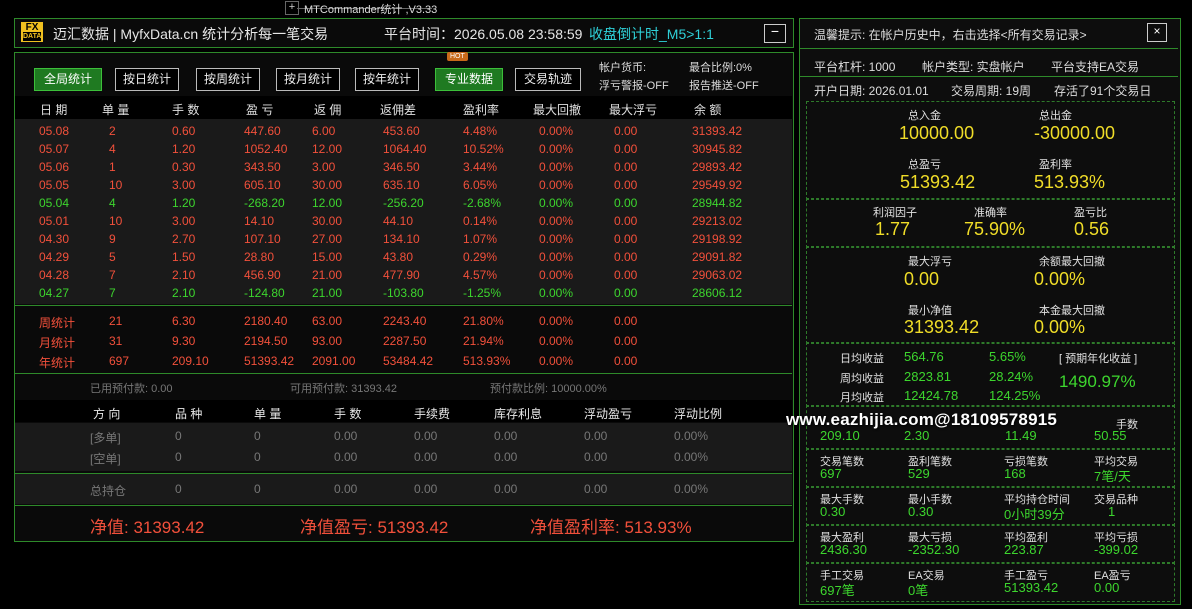 The image size is (1192, 609). What do you see at coordinates (837, 590) in the screenshot?
I see `stat-value: 697笔` at bounding box center [837, 590].